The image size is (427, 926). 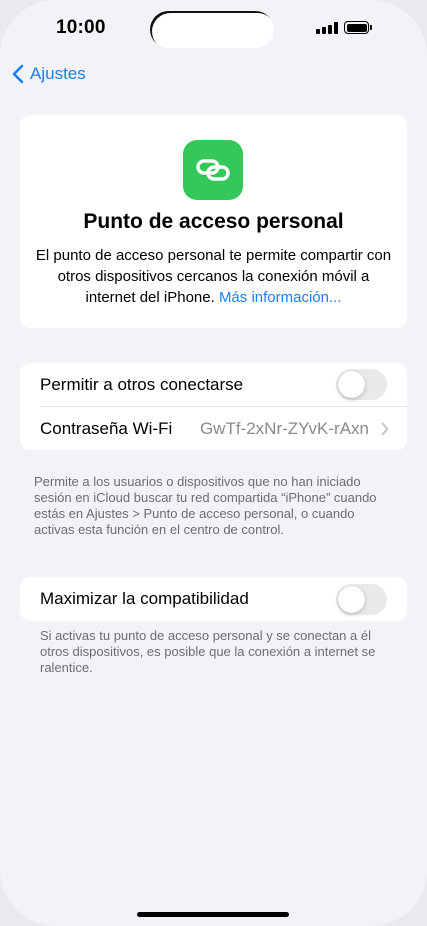 What do you see at coordinates (144, 598) in the screenshot?
I see `maximize-compat-label: Maximizar la compatibilidad` at bounding box center [144, 598].